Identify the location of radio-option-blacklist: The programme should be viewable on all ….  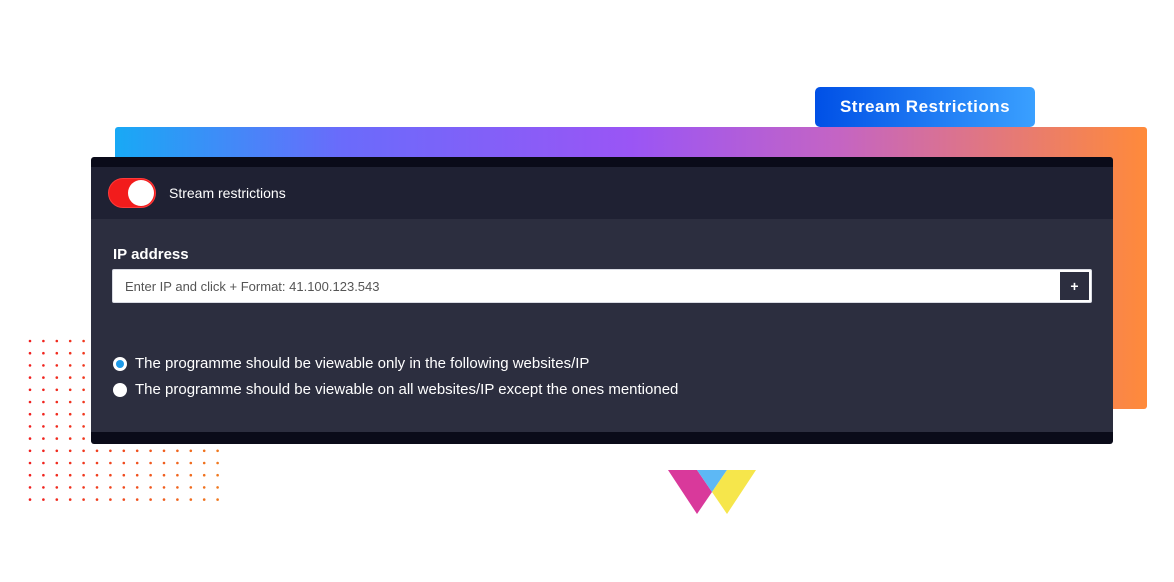
(395, 389).